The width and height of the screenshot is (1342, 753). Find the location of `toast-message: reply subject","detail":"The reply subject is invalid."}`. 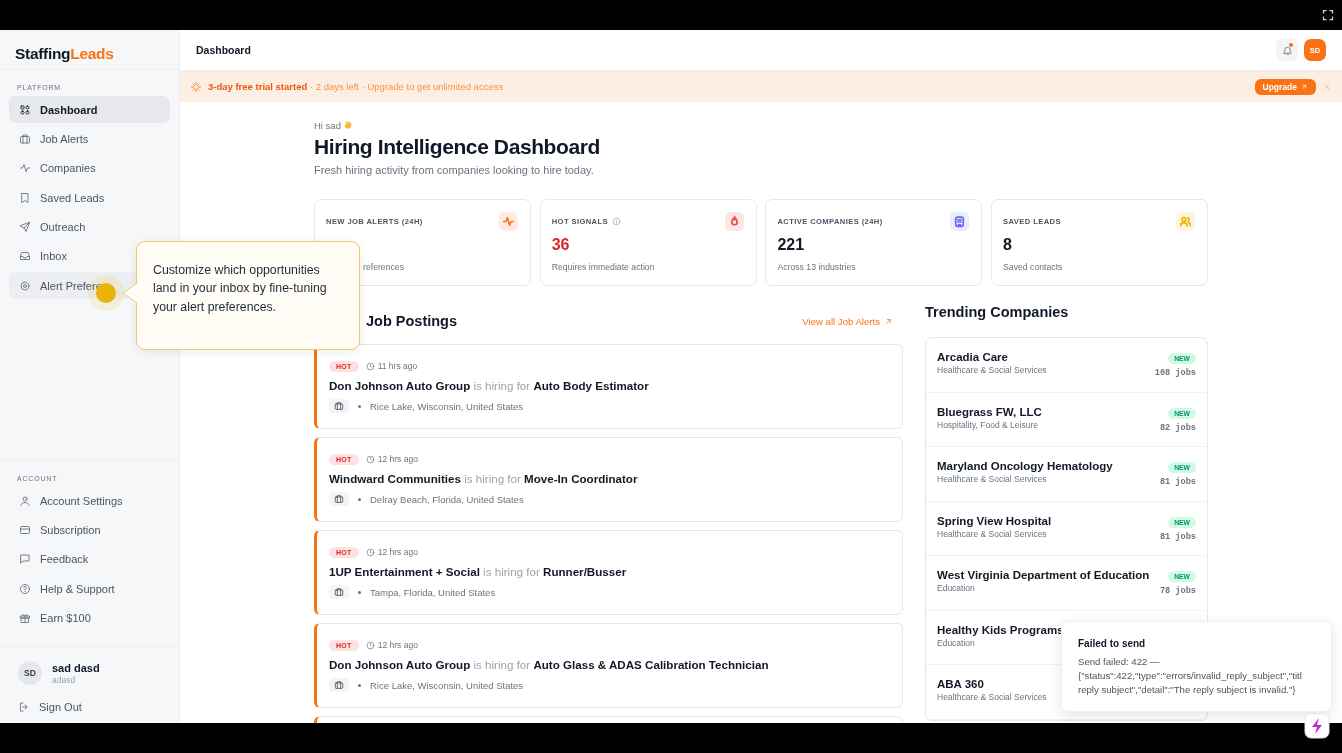

toast-message: reply subject","detail":"The reply subject is invalid."} is located at coordinates (1187, 690).